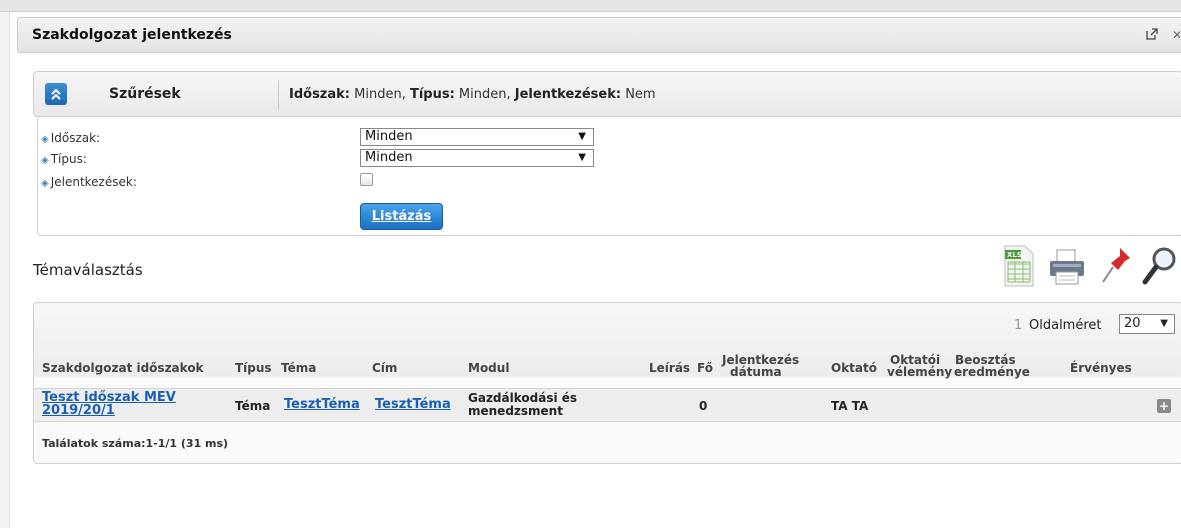 Image resolution: width=1181 pixels, height=528 pixels. I want to click on applications-filter-row: ◈ Jelentkezések:, so click(89, 182).